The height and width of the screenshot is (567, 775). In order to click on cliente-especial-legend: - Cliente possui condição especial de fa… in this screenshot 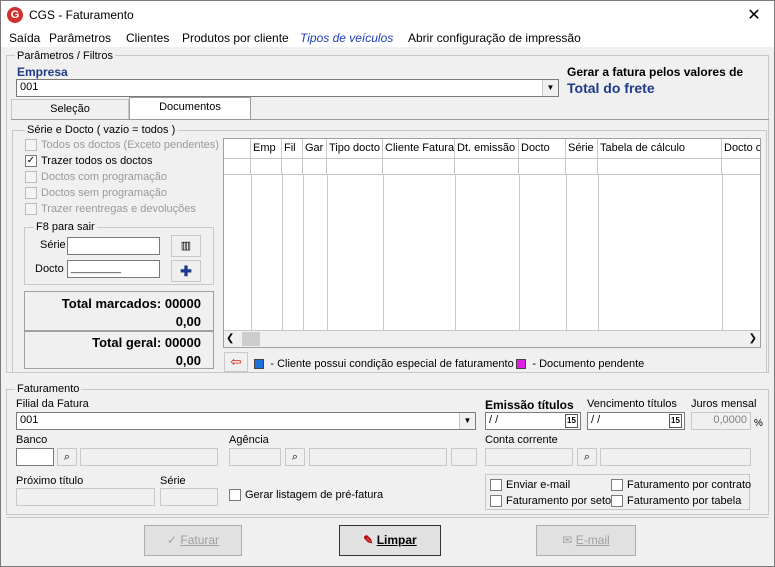, I will do `click(384, 363)`.